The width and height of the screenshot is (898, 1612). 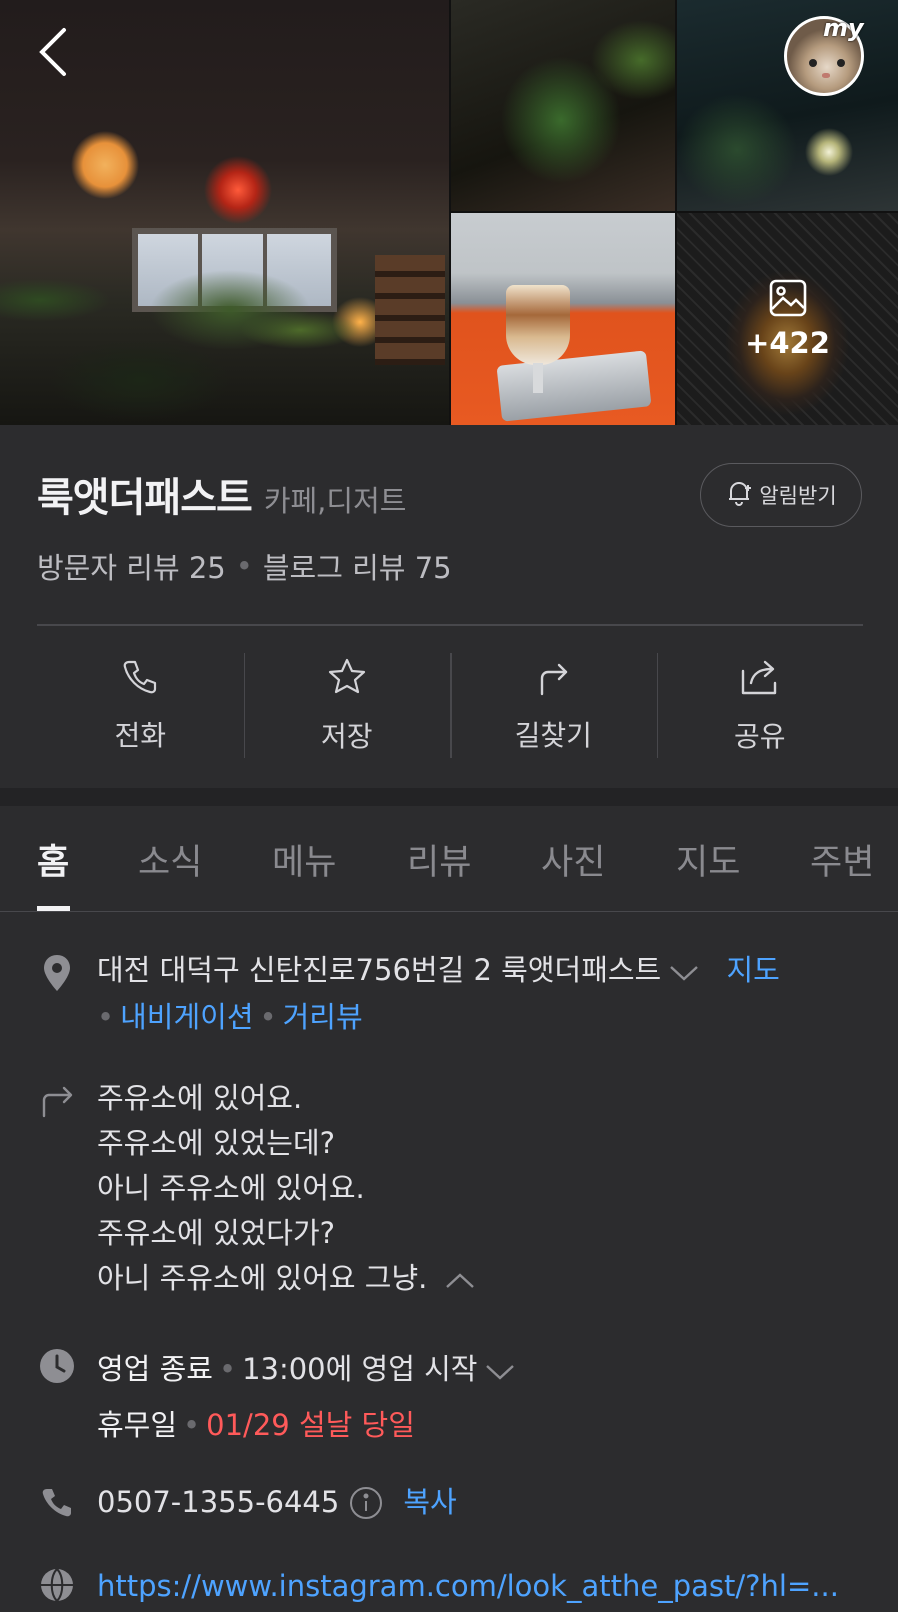 What do you see at coordinates (231, 1188) in the screenshot?
I see `directions-line: 아니 주유소에 있어요.` at bounding box center [231, 1188].